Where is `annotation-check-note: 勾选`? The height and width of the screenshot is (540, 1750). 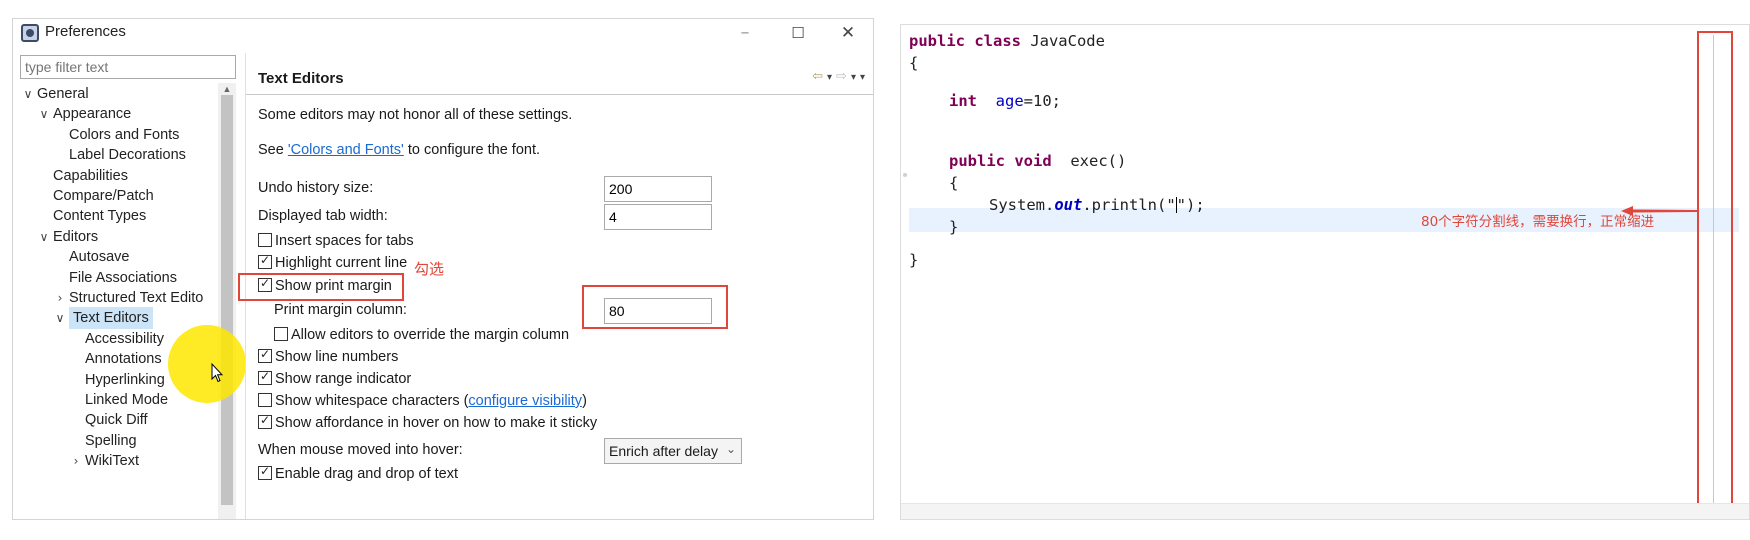 annotation-check-note: 勾选 is located at coordinates (429, 269).